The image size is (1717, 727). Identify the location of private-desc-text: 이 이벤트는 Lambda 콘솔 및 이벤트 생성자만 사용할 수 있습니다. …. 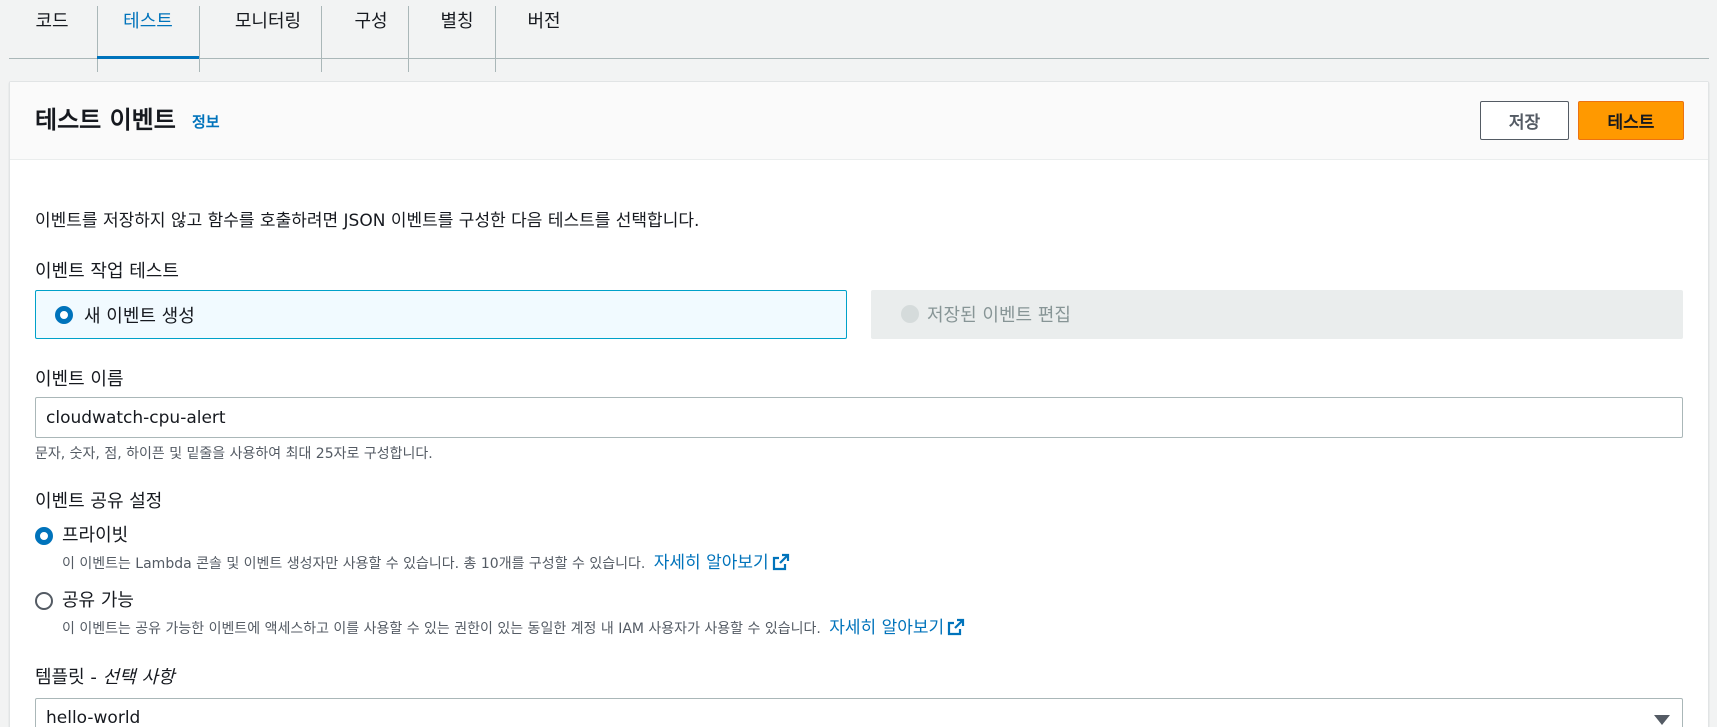
(354, 564).